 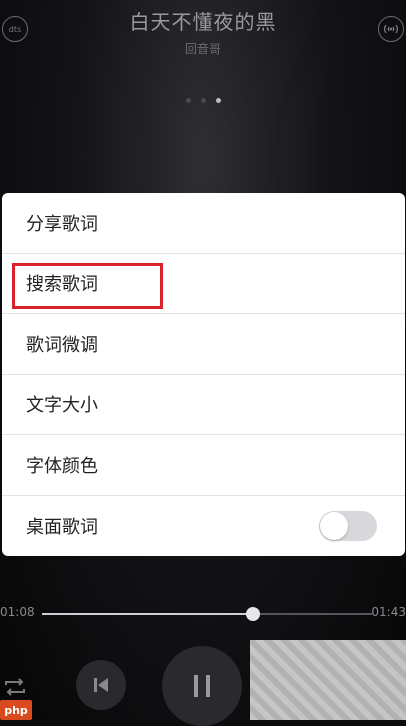 I want to click on highlight-annotation-box, so click(x=87, y=285).